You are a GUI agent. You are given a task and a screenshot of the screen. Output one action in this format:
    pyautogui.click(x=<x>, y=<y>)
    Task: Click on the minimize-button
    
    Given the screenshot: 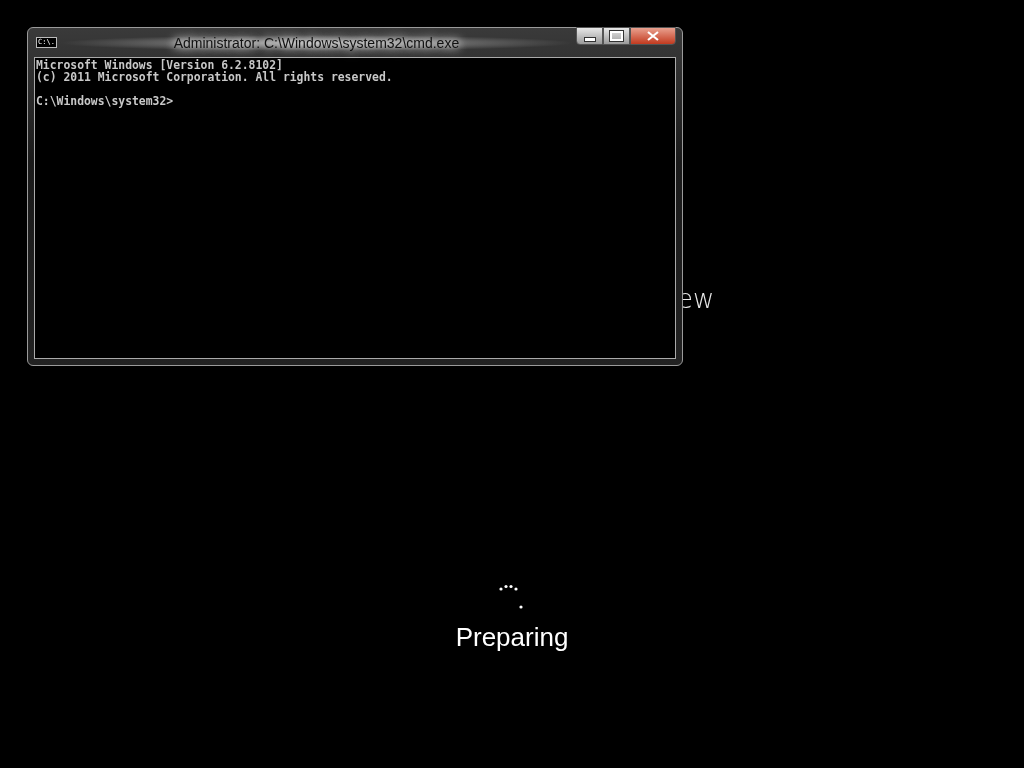 What is the action you would take?
    pyautogui.click(x=589, y=36)
    